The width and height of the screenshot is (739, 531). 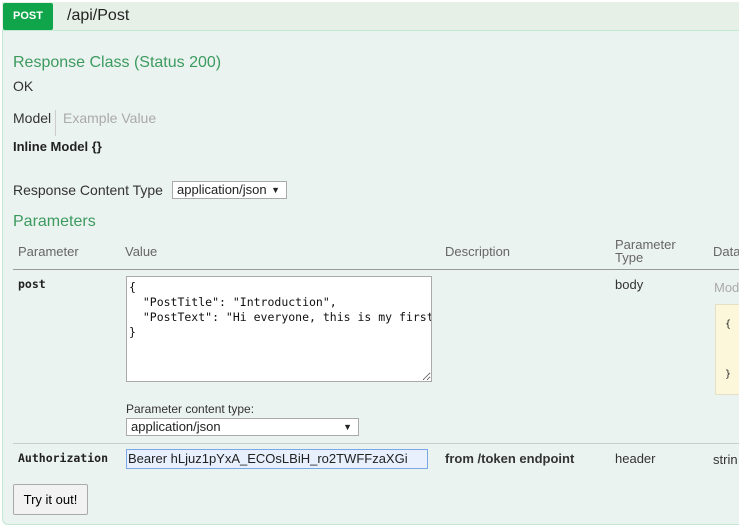 What do you see at coordinates (28, 16) in the screenshot?
I see `method-badge: POST` at bounding box center [28, 16].